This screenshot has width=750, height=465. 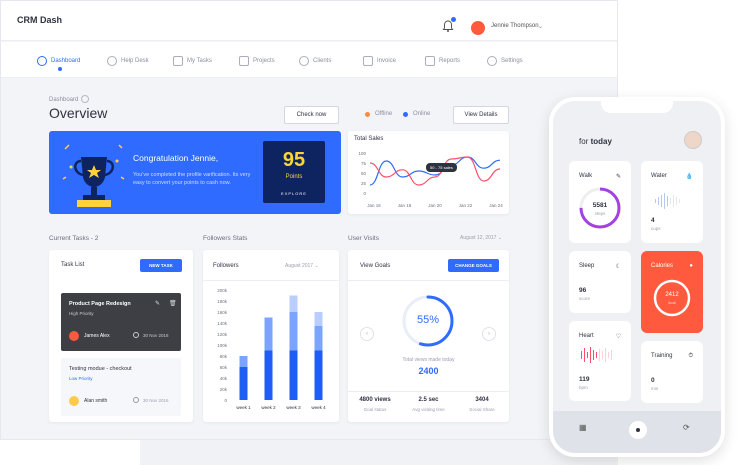 I want to click on x-tick-label: Jan 18, so click(x=405, y=205).